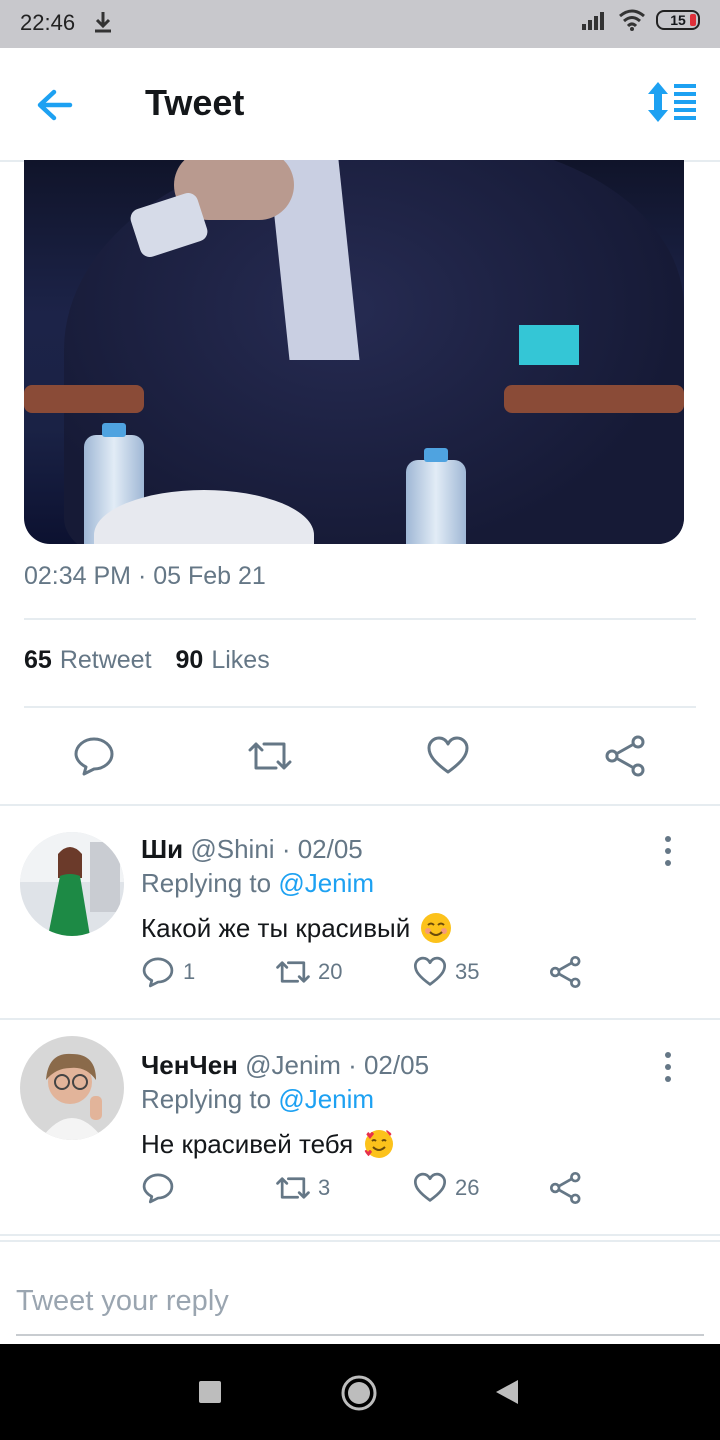  I want to click on reply-header: Ши @Shini · 02/05, so click(252, 849).